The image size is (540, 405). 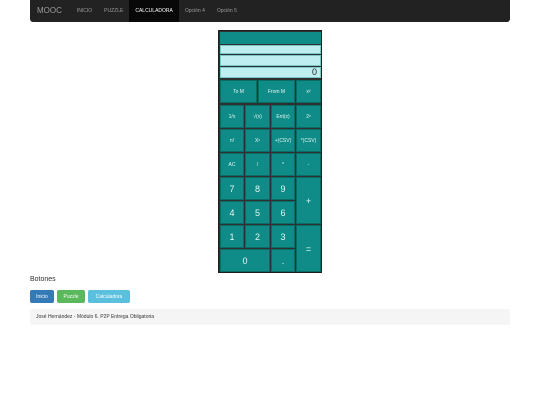 What do you see at coordinates (283, 188) in the screenshot?
I see `digit-9-button: 9` at bounding box center [283, 188].